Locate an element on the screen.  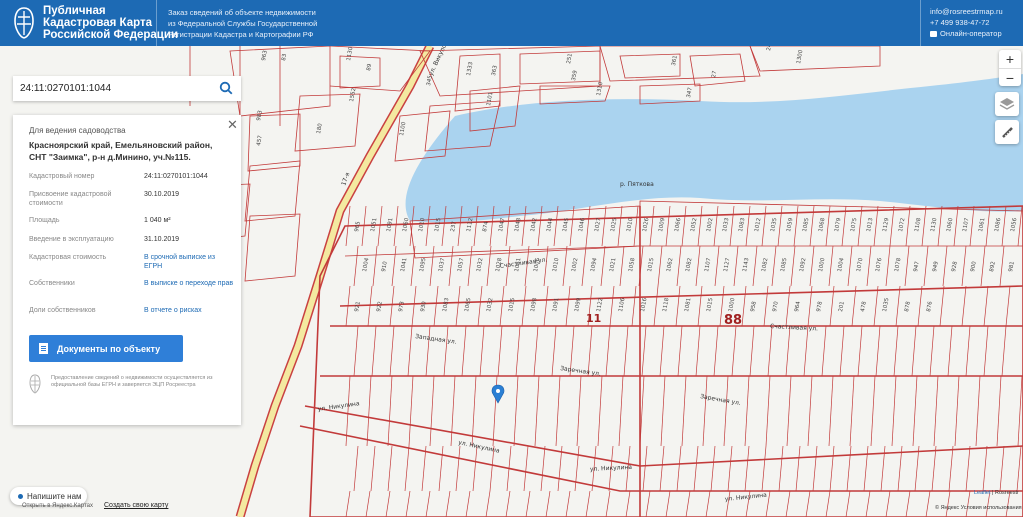
pkk-logo-icon is located at coordinates (24, 23).